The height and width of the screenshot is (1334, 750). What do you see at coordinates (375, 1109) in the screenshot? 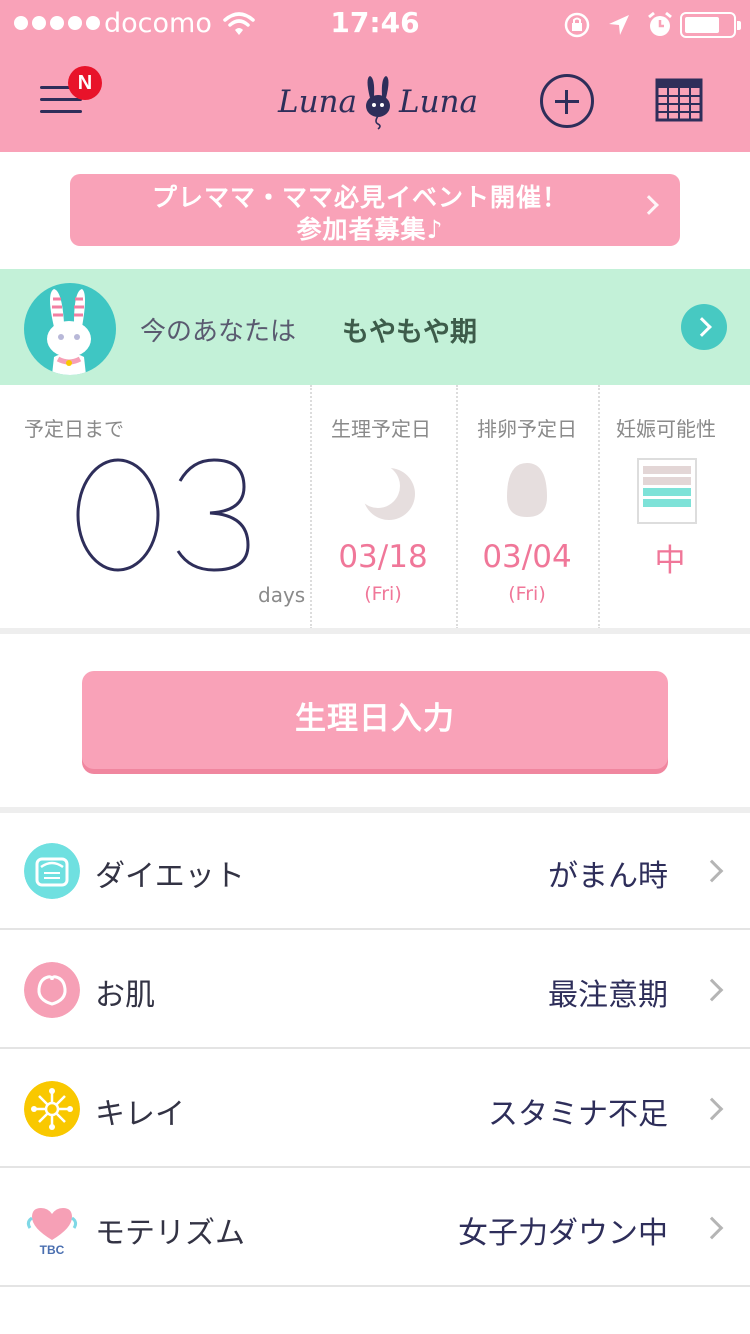
I see `list-item-beauty: キレイ スタミナ不足` at bounding box center [375, 1109].